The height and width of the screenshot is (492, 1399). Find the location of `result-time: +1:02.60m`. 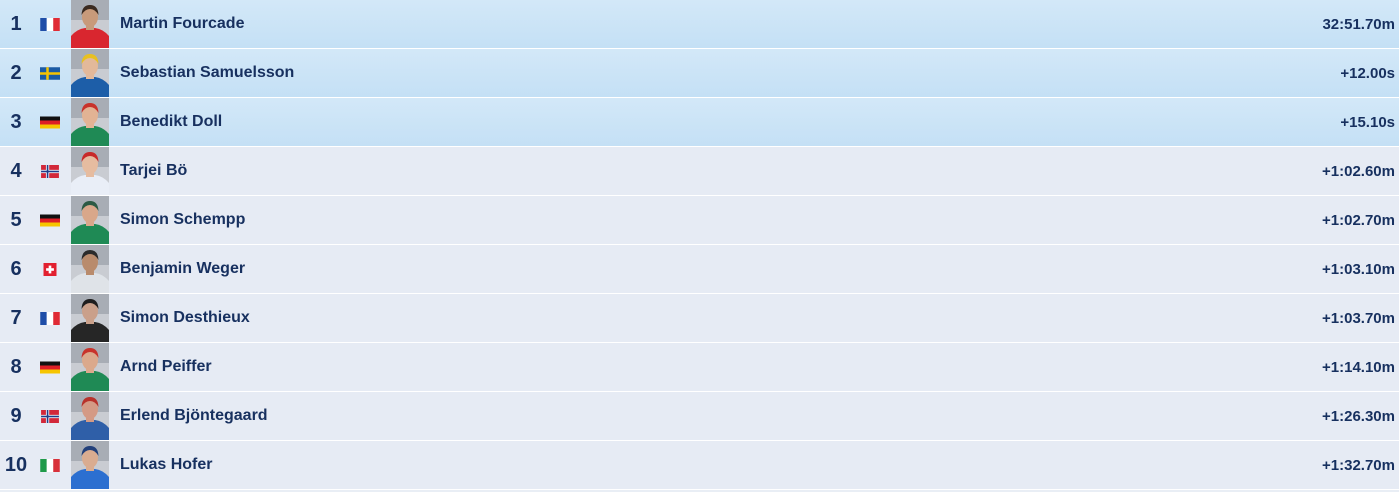

result-time: +1:02.60m is located at coordinates (1358, 171).